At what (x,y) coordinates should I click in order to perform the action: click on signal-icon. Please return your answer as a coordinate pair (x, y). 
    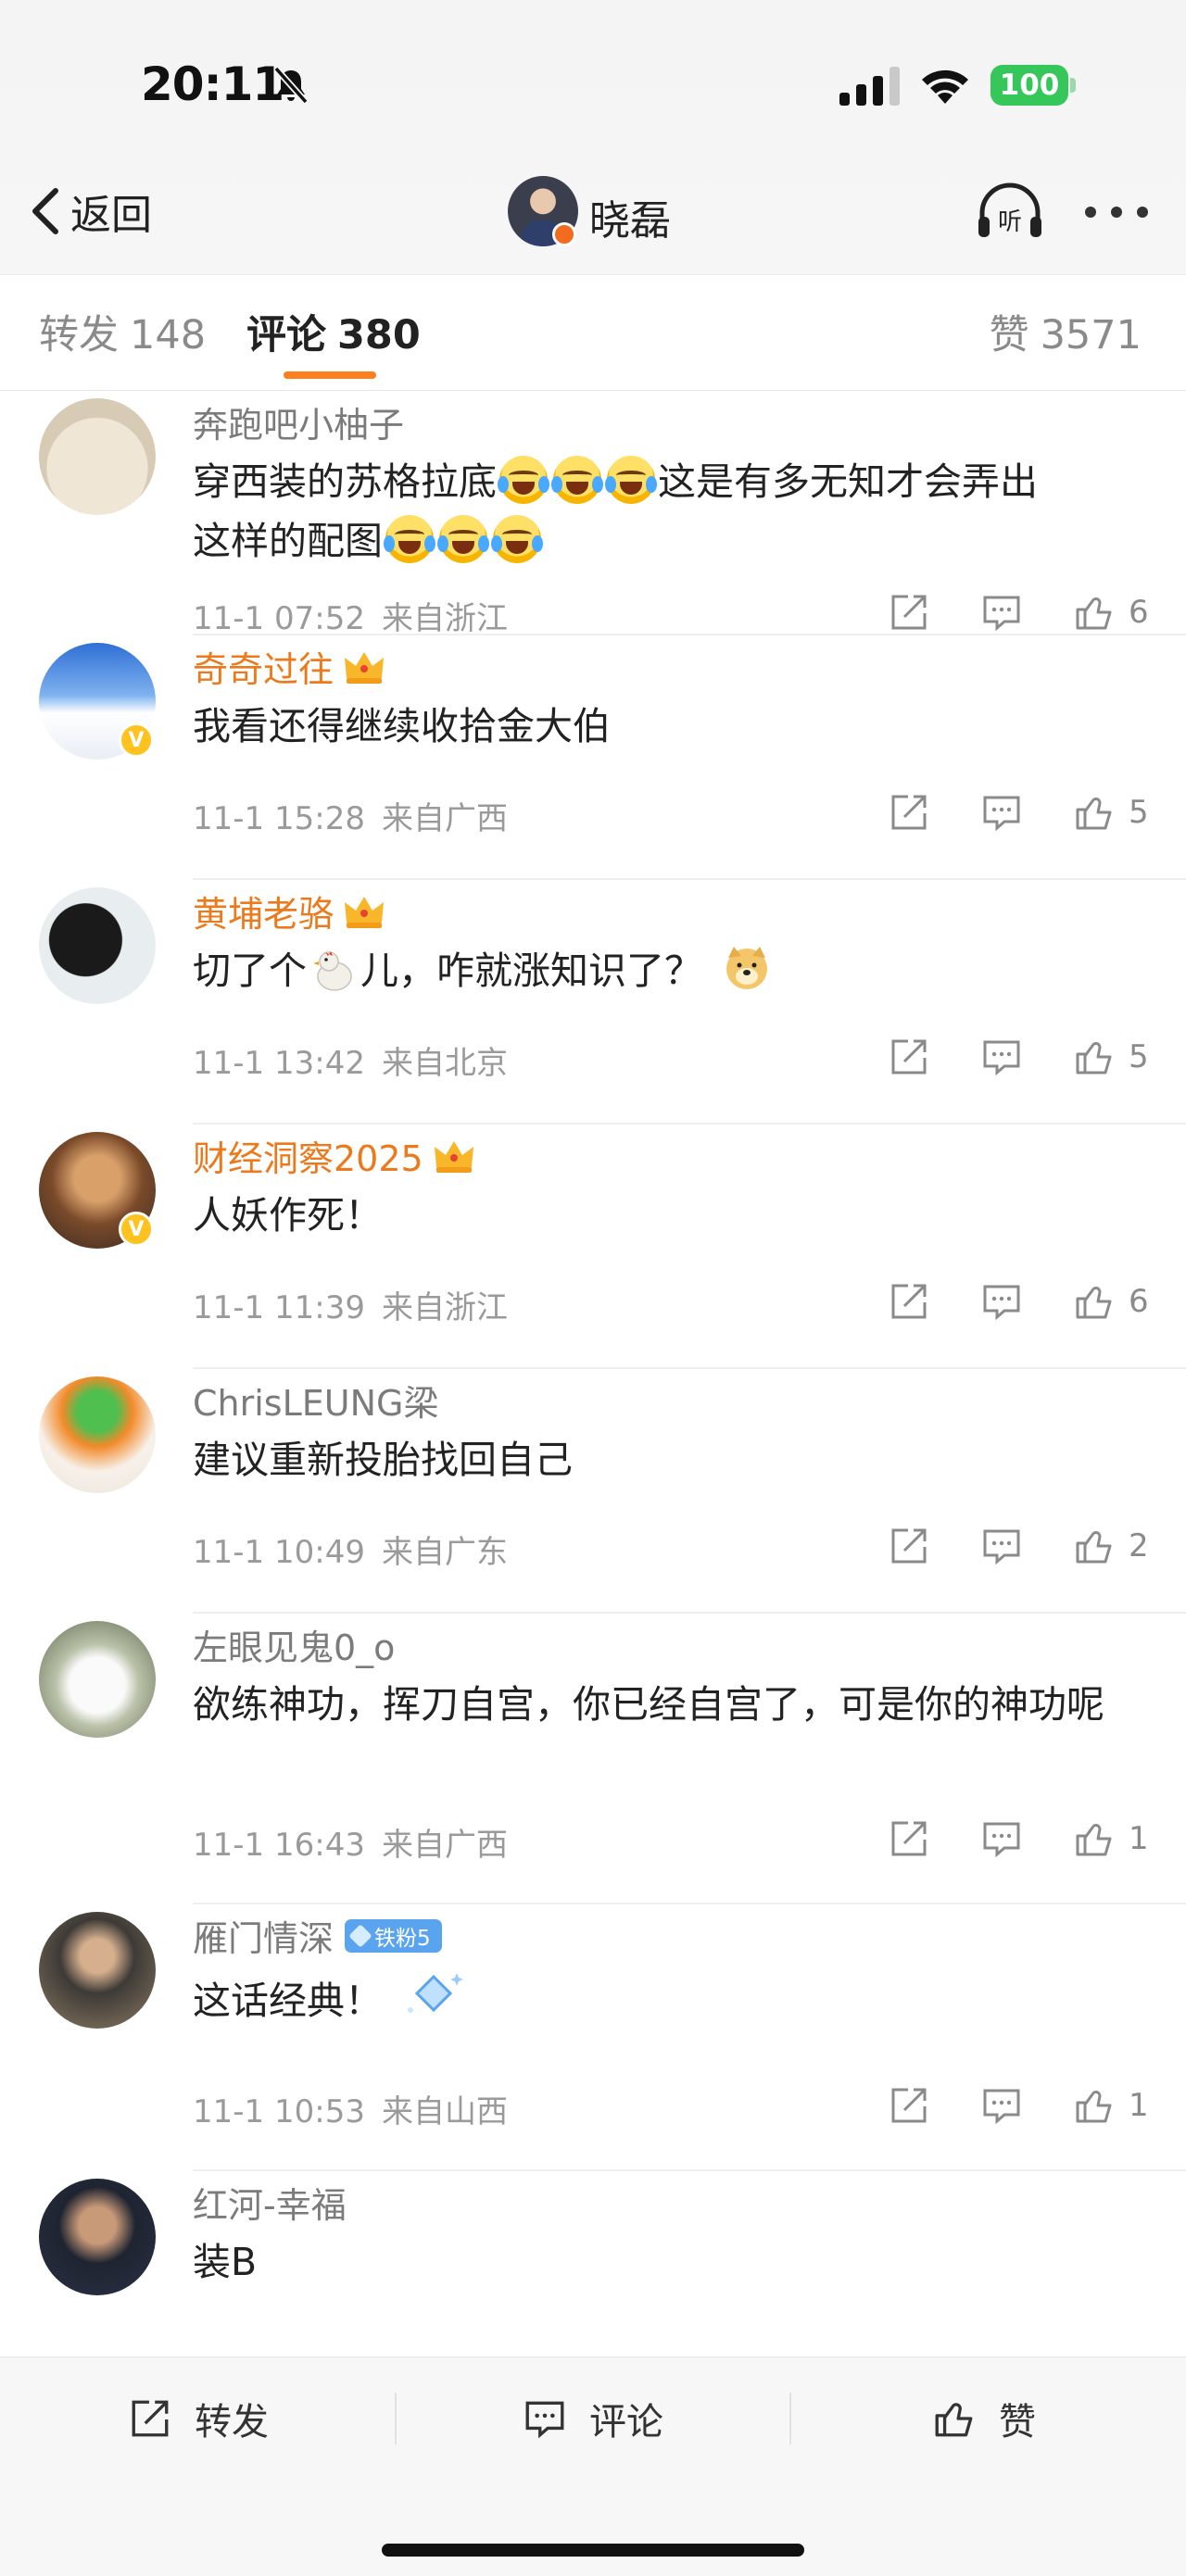
    Looking at the image, I should click on (869, 86).